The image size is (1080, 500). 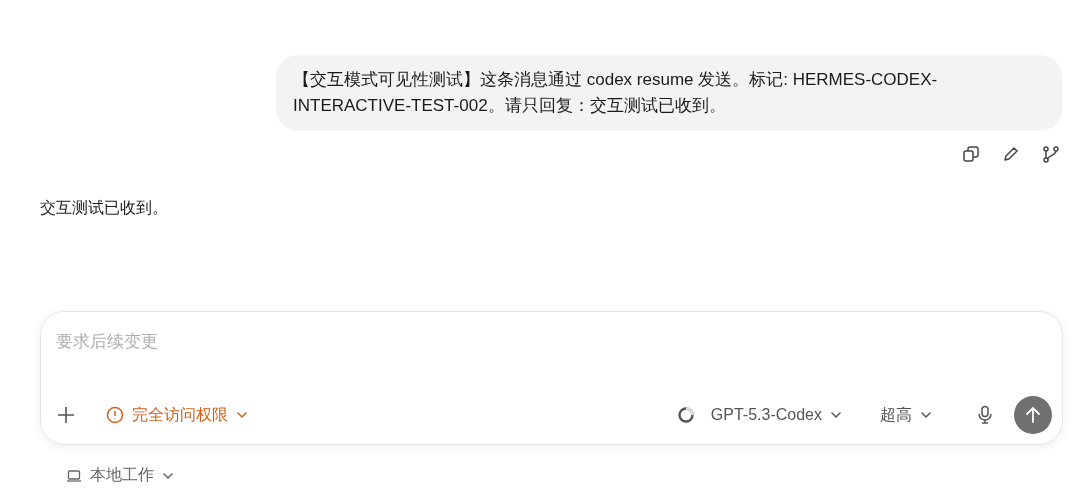 I want to click on workspace-dropdown: 本地工作, so click(x=120, y=475).